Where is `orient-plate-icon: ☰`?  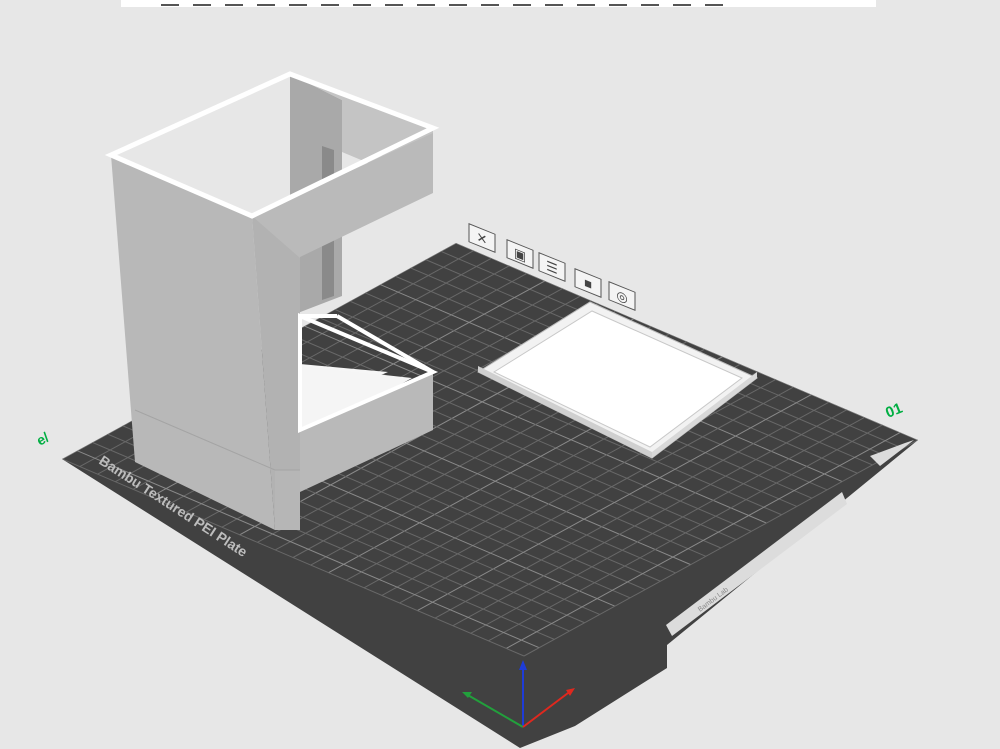
orient-plate-icon: ☰ is located at coordinates (552, 267).